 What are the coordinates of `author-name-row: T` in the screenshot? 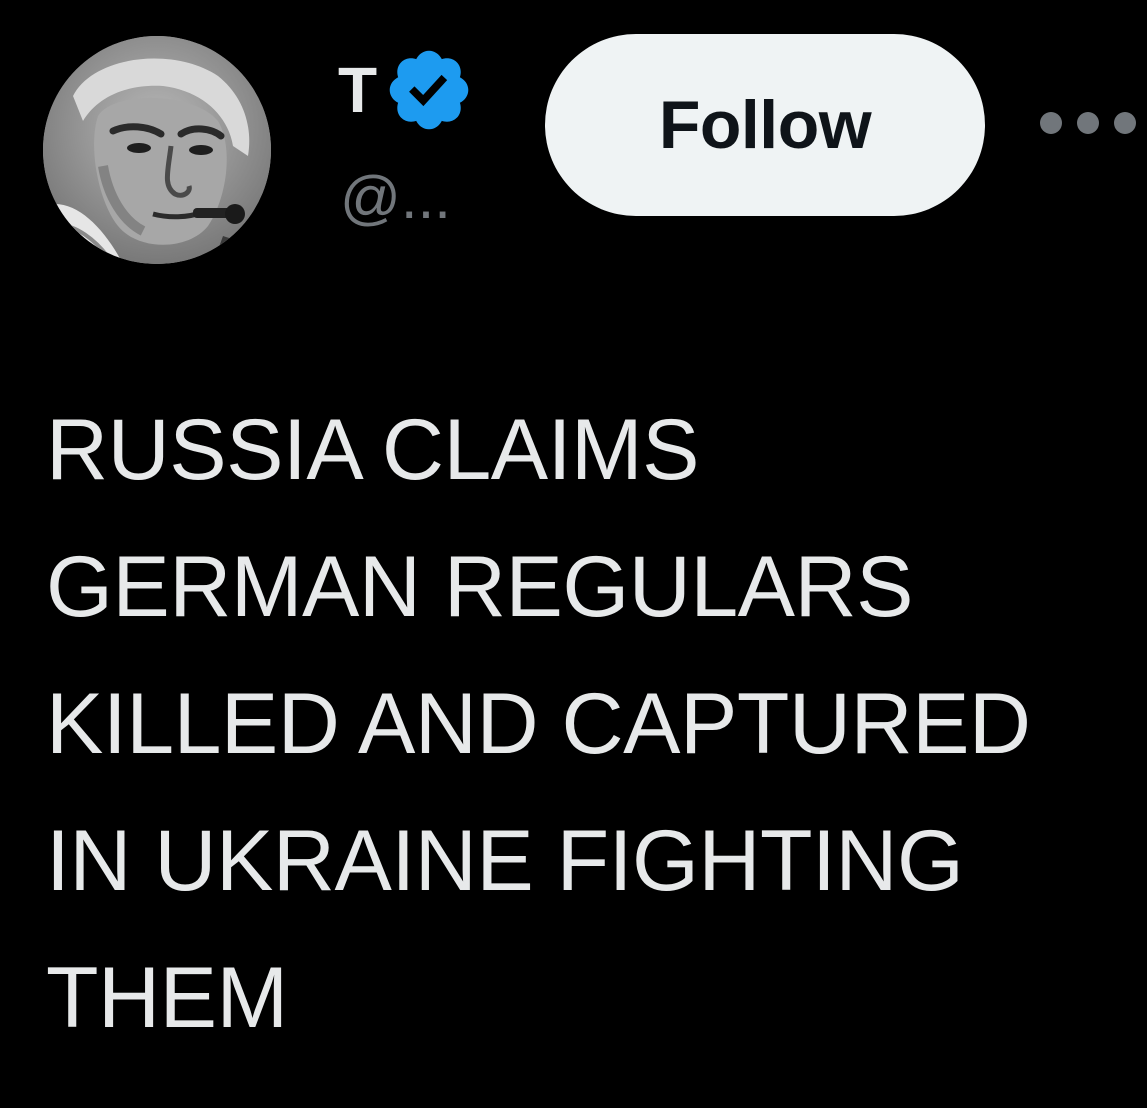 It's located at (406, 90).